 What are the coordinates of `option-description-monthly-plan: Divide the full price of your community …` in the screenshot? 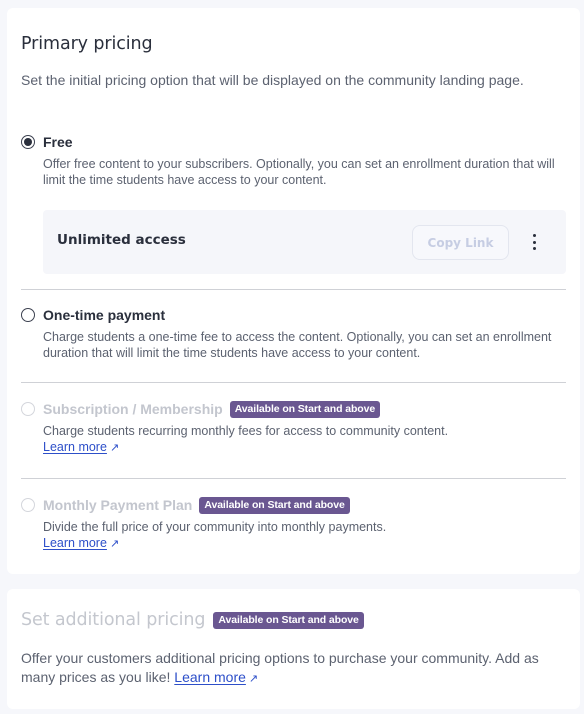 It's located at (304, 535).